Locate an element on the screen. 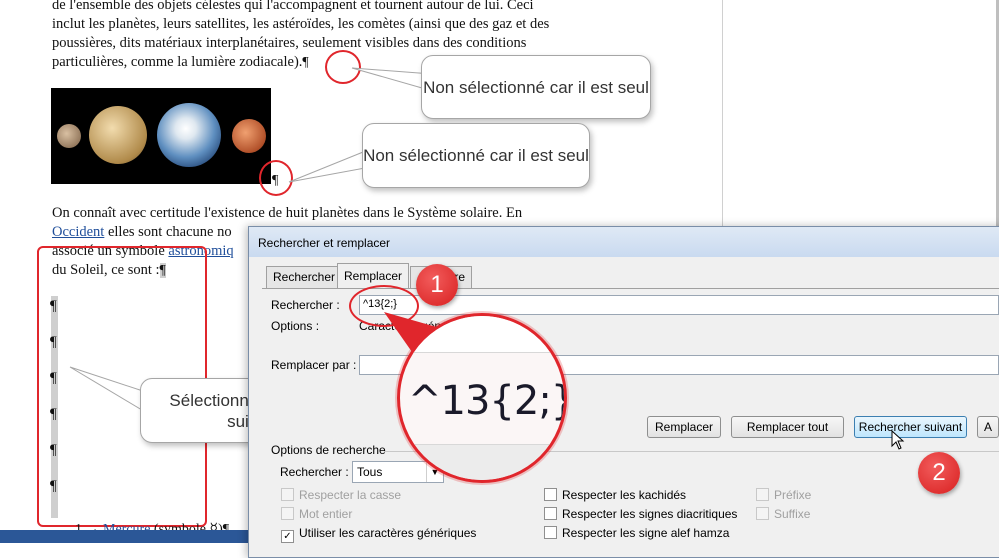 This screenshot has height=558, width=999. prefix-checkbox: Préfixe is located at coordinates (783, 495).